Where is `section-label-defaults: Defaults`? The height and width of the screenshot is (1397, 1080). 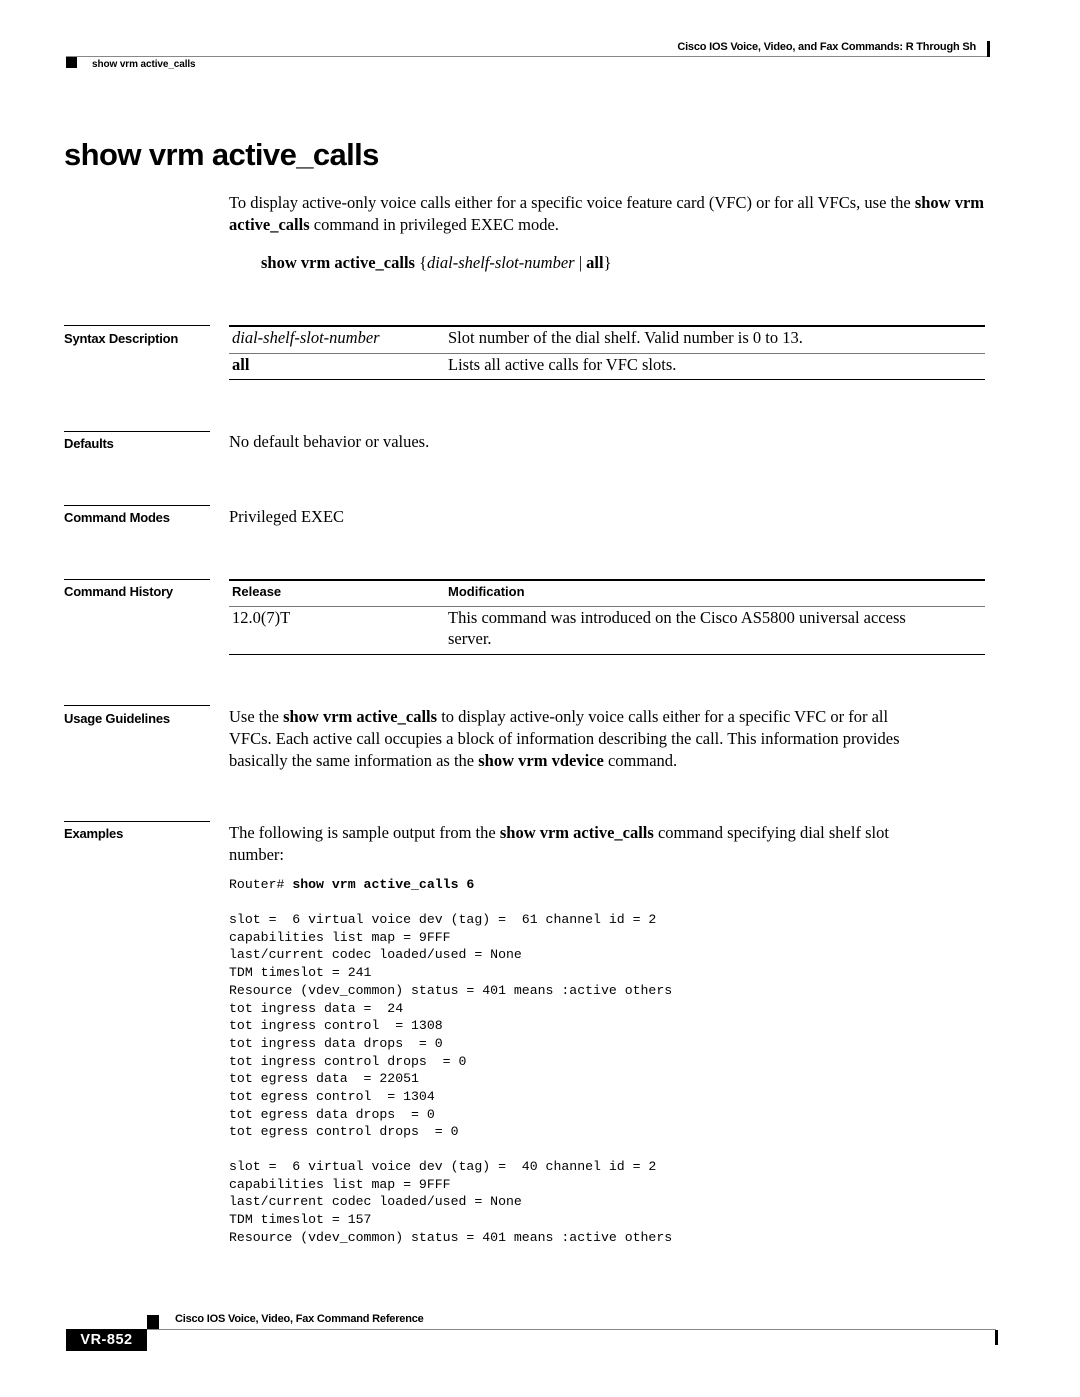
section-label-defaults: Defaults is located at coordinates (89, 443).